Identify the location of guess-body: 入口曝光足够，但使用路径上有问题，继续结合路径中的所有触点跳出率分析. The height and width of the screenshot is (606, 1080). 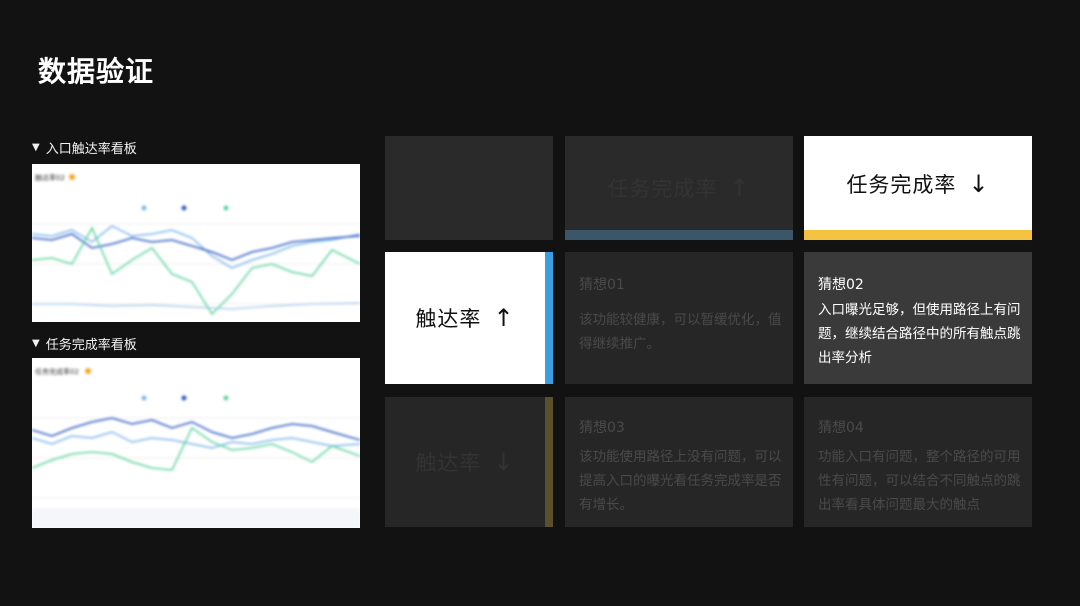
(919, 334).